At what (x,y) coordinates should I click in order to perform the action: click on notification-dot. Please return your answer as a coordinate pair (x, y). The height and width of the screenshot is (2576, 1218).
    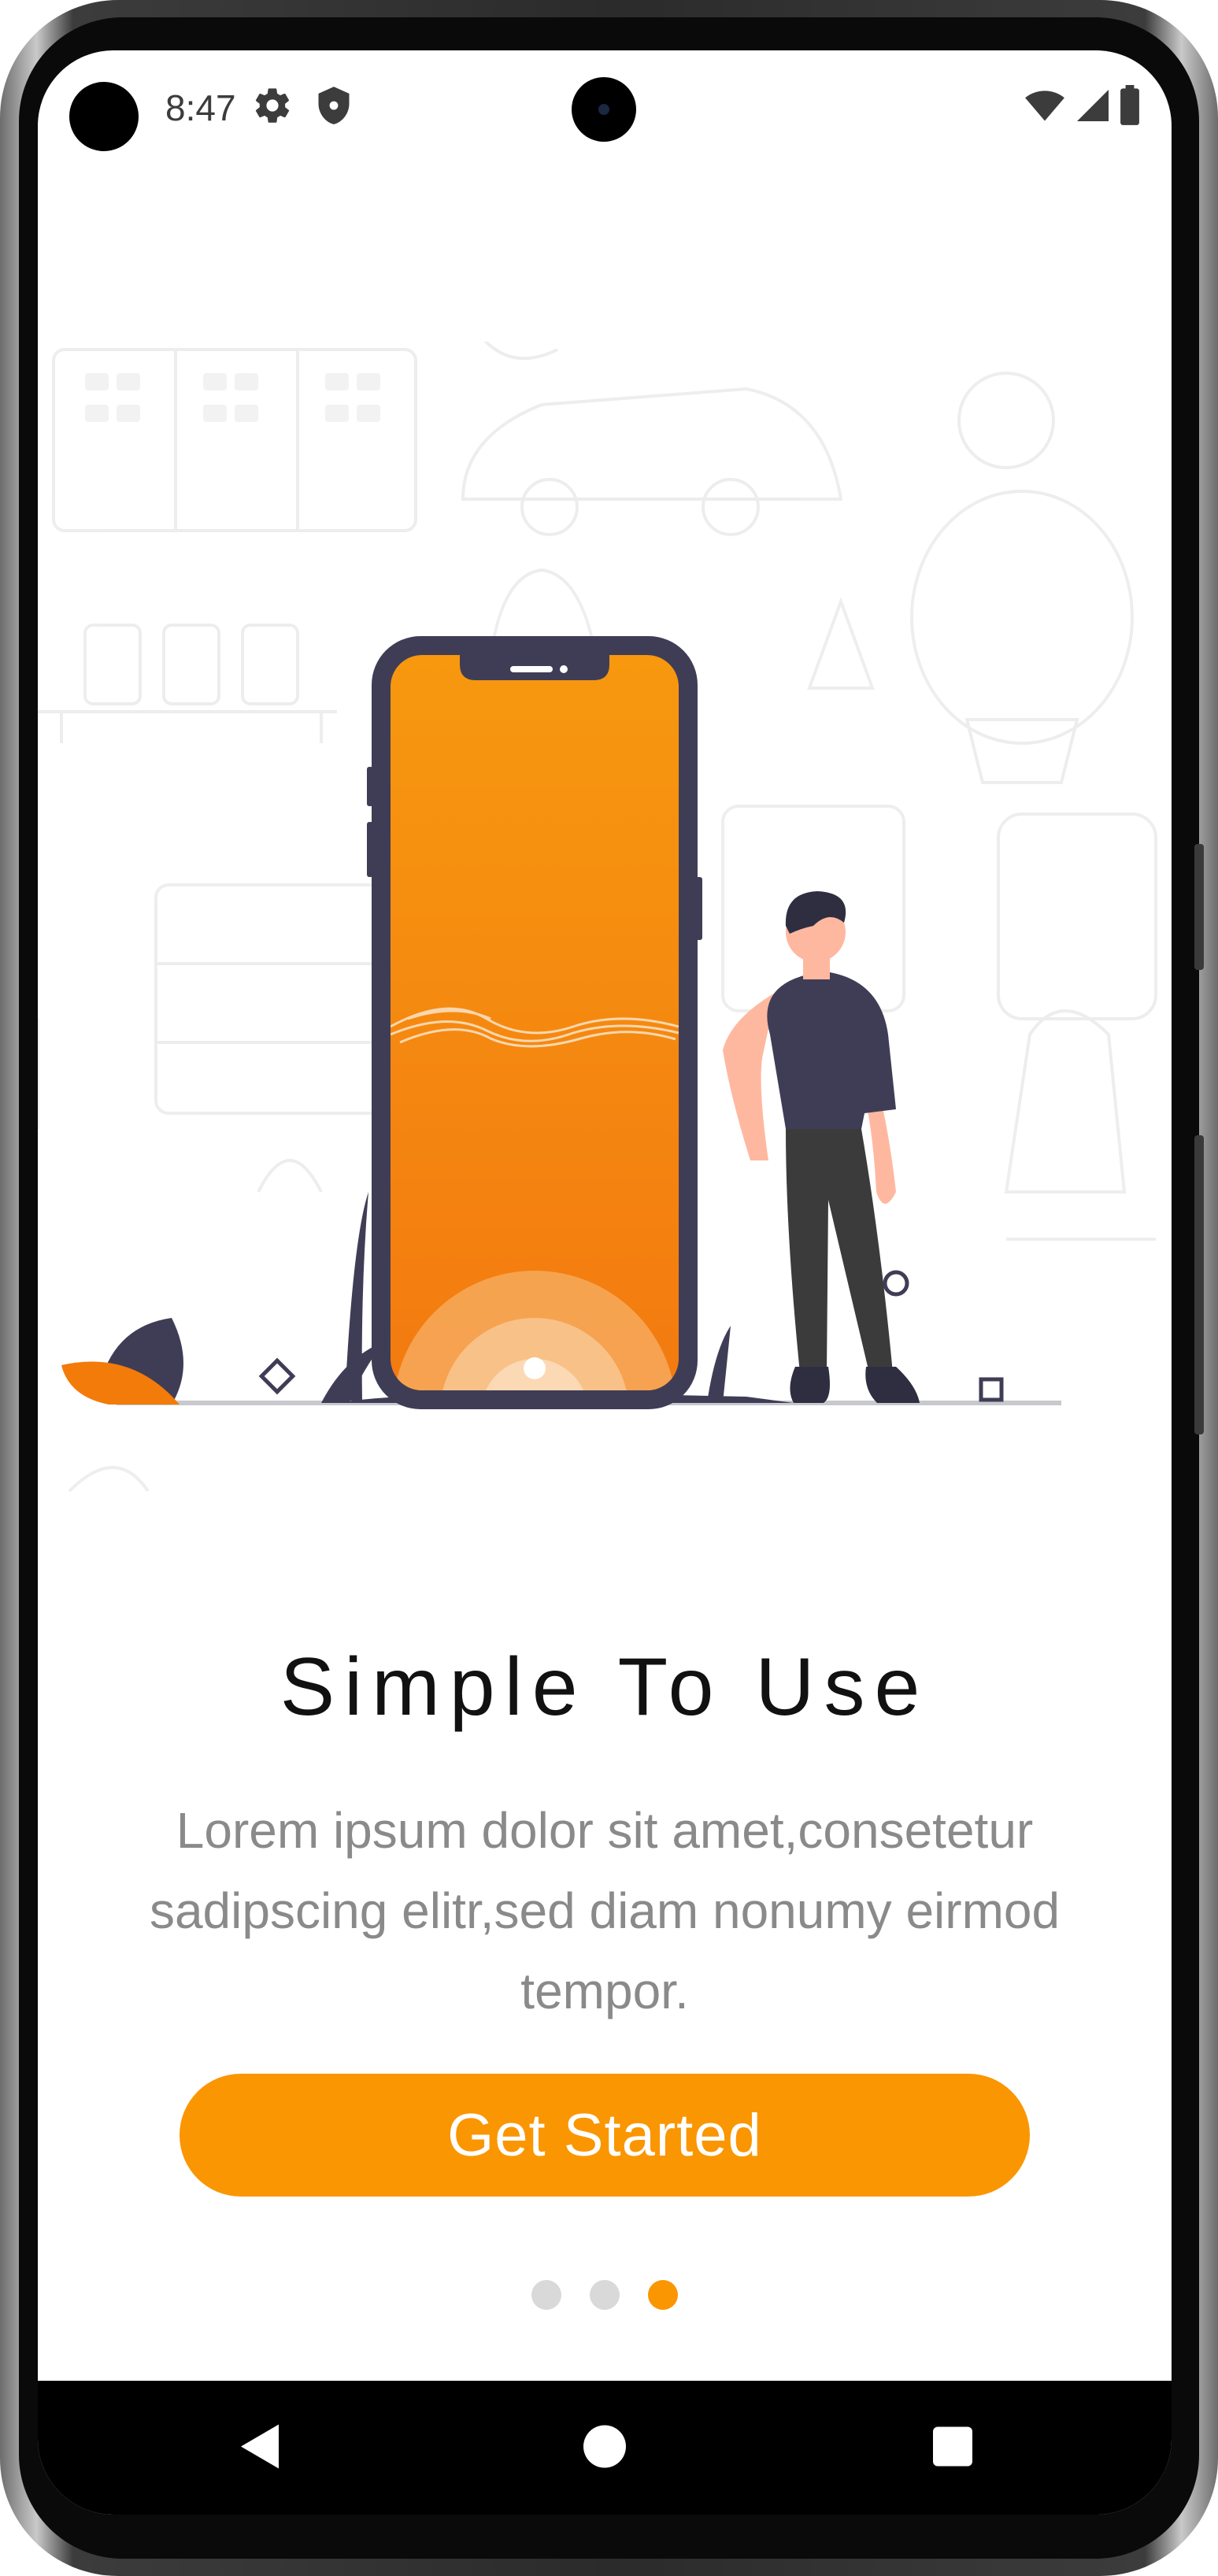
    Looking at the image, I should click on (104, 116).